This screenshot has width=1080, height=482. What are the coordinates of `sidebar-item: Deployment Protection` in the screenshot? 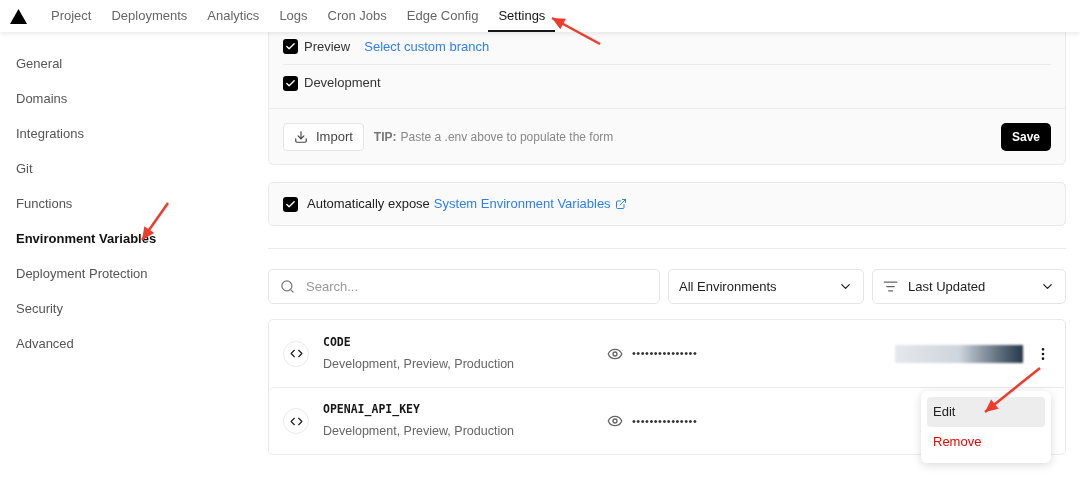 It's located at (134, 274).